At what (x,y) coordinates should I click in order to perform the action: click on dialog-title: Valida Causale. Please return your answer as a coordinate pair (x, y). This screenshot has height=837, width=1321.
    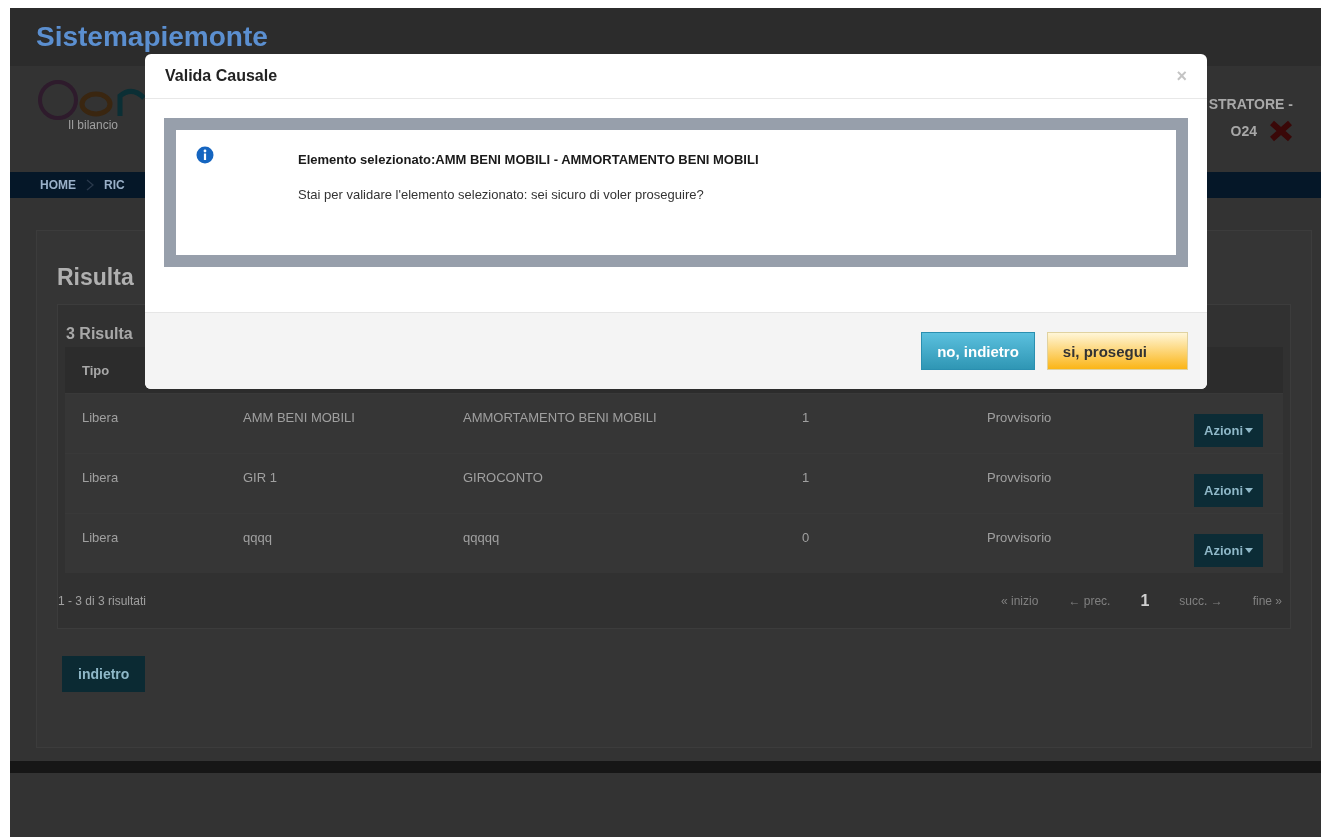
    Looking at the image, I should click on (221, 76).